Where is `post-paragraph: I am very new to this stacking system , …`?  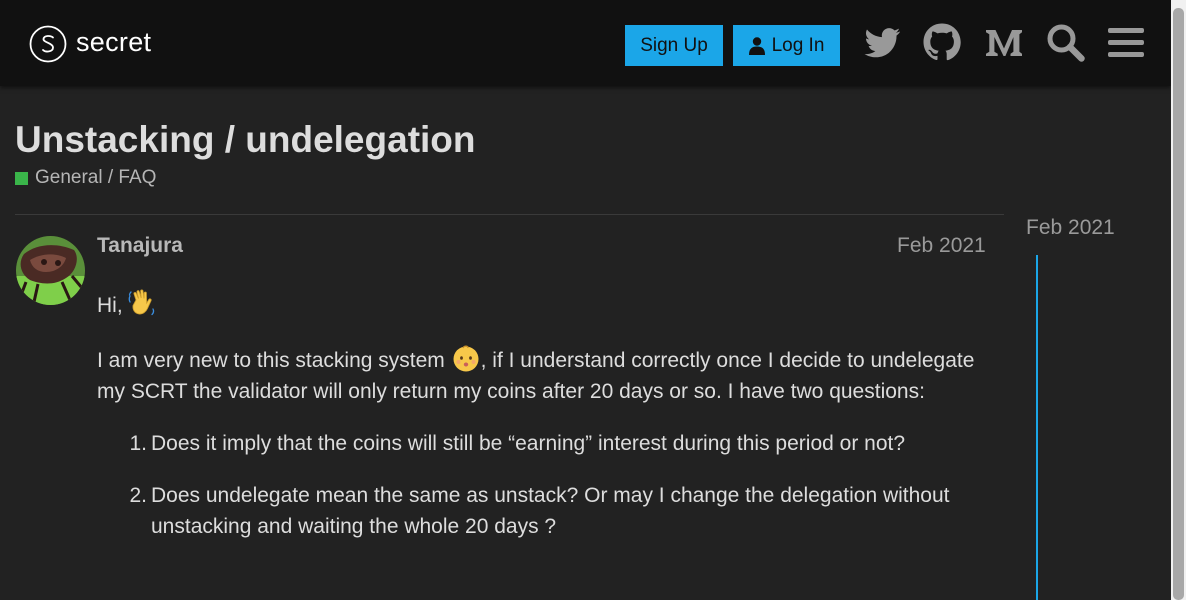
post-paragraph: I am very new to this stacking system , … is located at coordinates (544, 376).